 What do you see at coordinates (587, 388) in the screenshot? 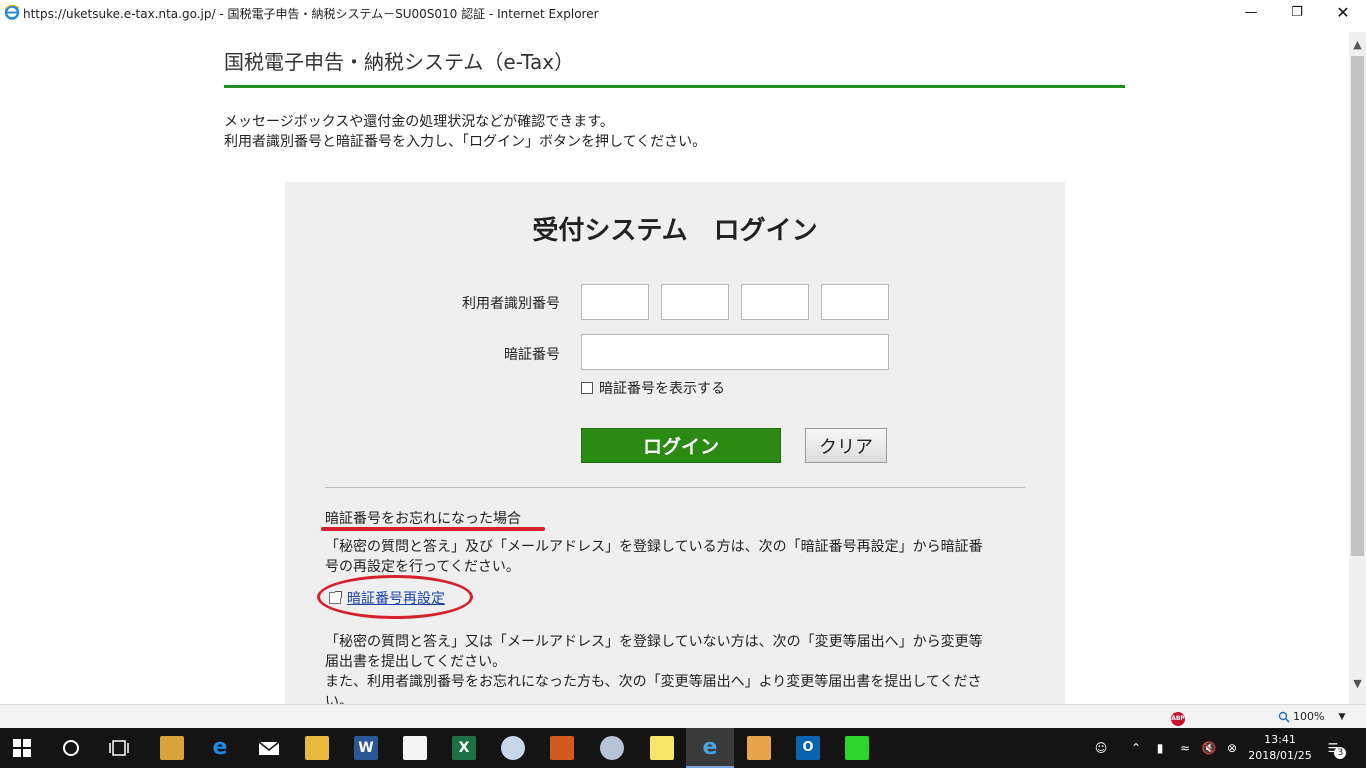
I see `show-password-checkbox` at bounding box center [587, 388].